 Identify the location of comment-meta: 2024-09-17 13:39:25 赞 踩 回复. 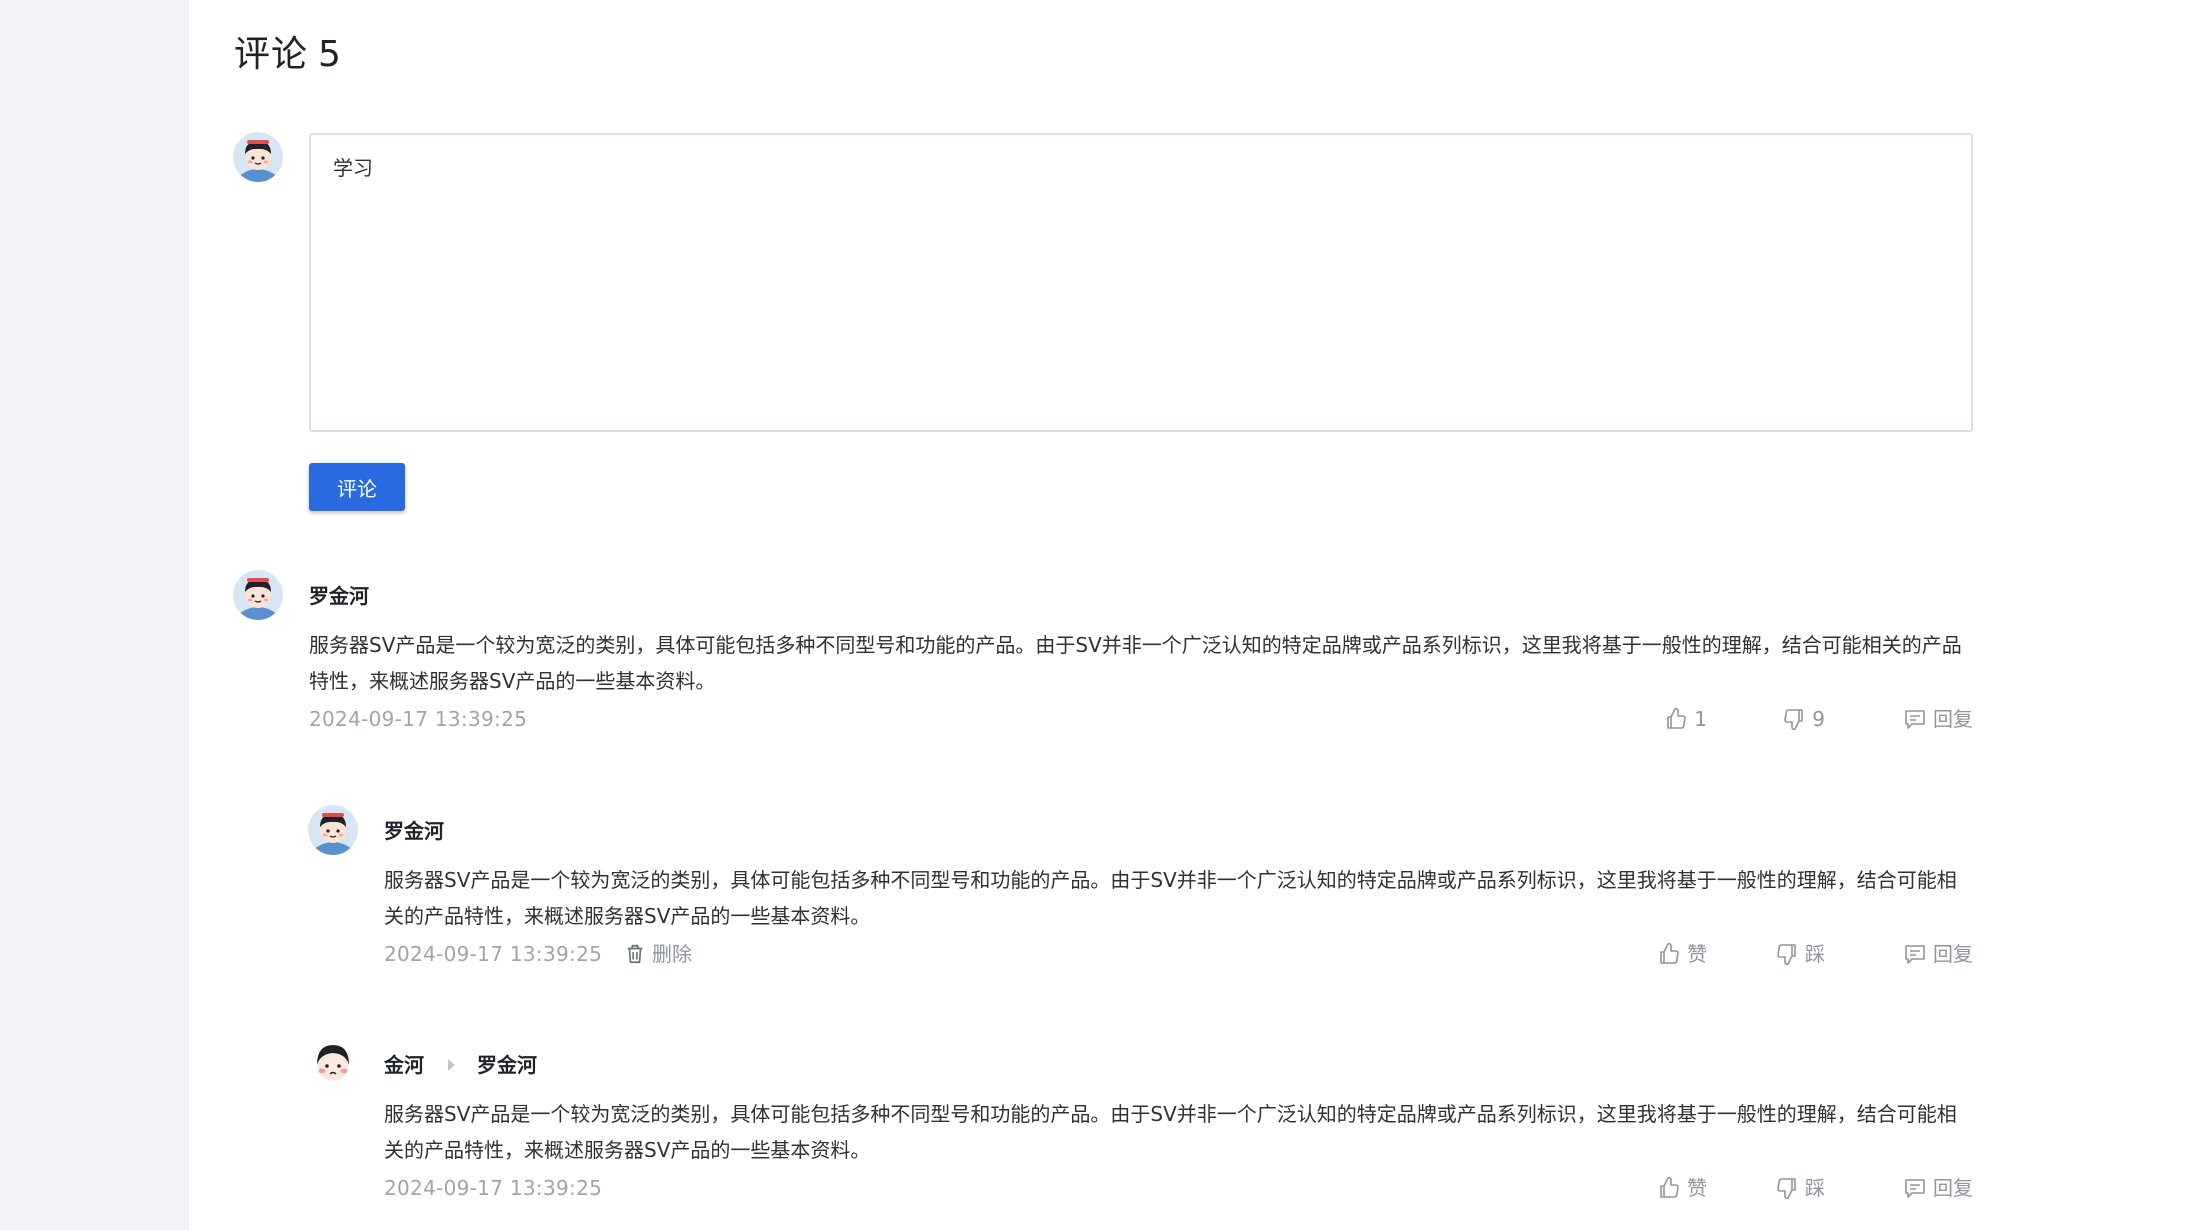
(1178, 1188).